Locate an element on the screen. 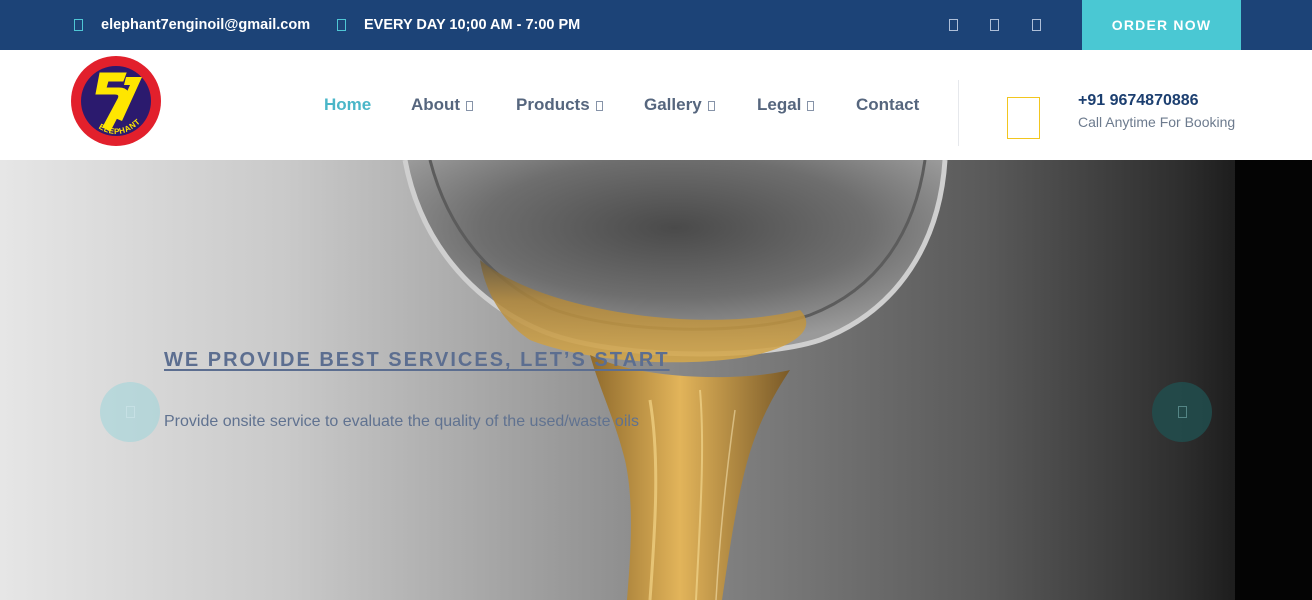  nav-about-label: About is located at coordinates (435, 105).